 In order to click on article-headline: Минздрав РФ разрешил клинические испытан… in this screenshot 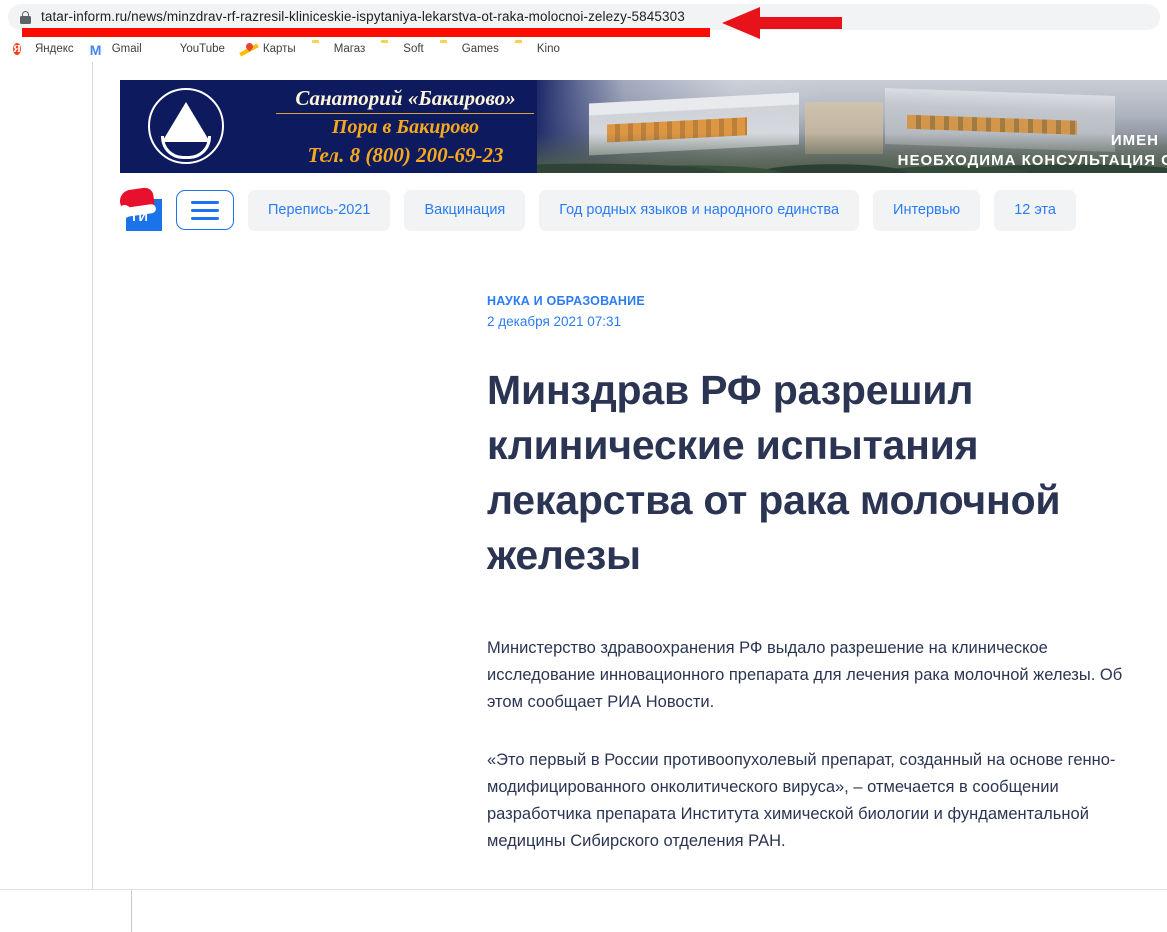, I will do `click(774, 472)`.